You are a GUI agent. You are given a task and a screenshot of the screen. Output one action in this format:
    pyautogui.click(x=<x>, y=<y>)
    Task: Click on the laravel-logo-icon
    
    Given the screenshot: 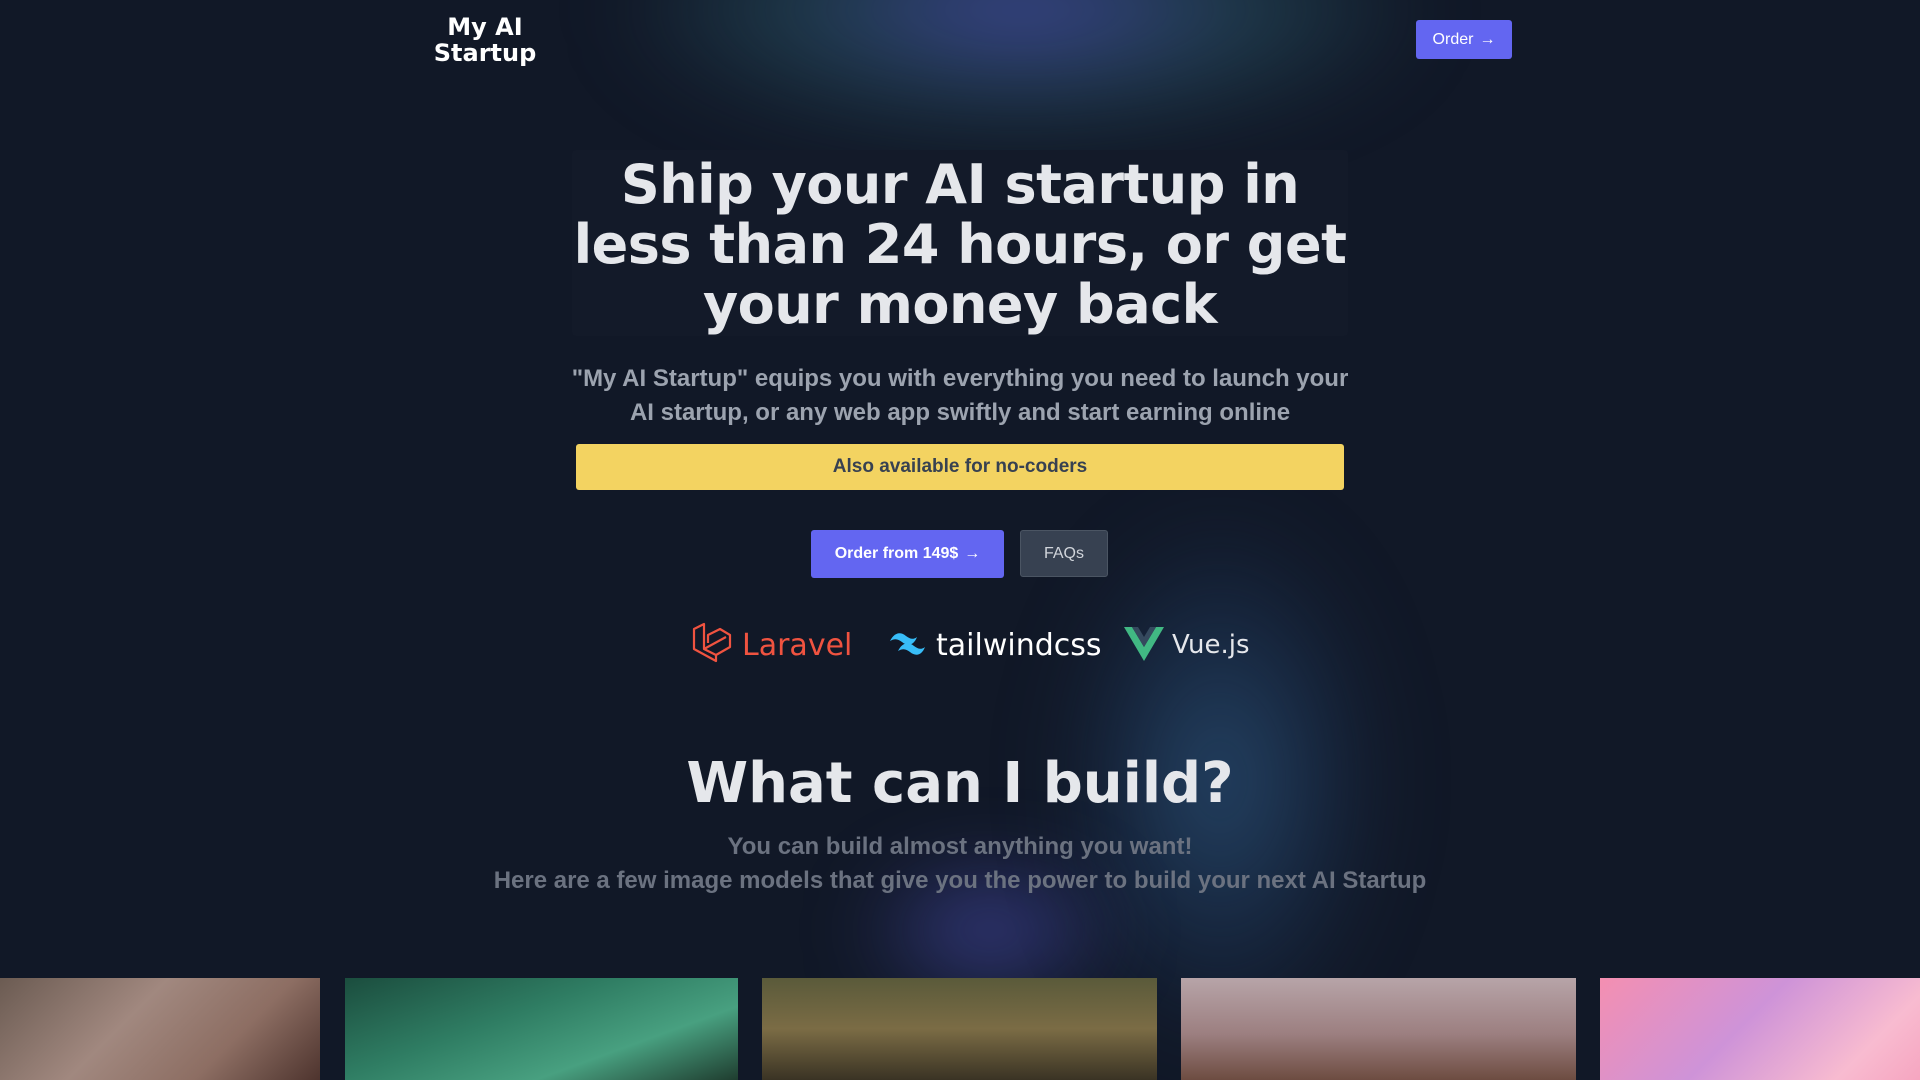 What is the action you would take?
    pyautogui.click(x=712, y=645)
    